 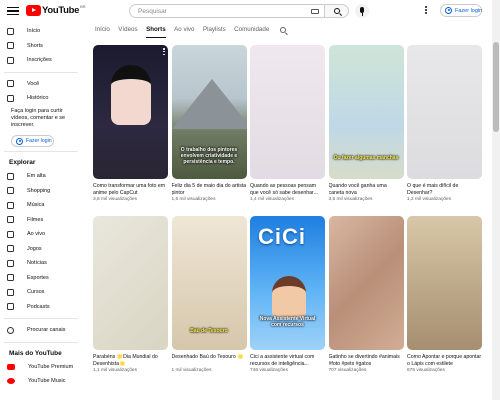 I want to click on tab-videos: Vídeos, so click(x=127, y=30).